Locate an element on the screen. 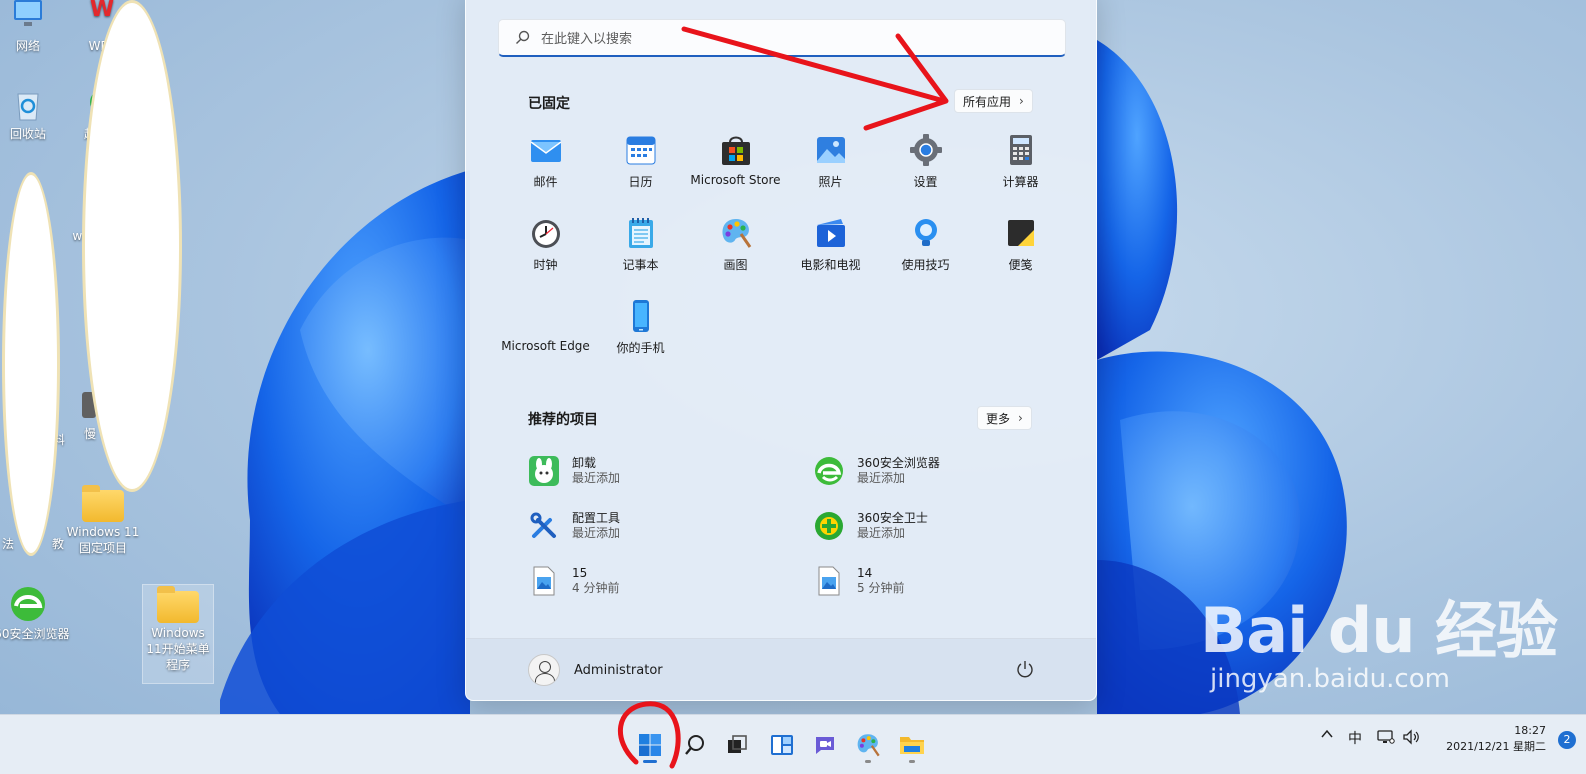 Image resolution: width=1586 pixels, height=774 pixels. start-search-input: 在此键入以搜索 is located at coordinates (782, 38).